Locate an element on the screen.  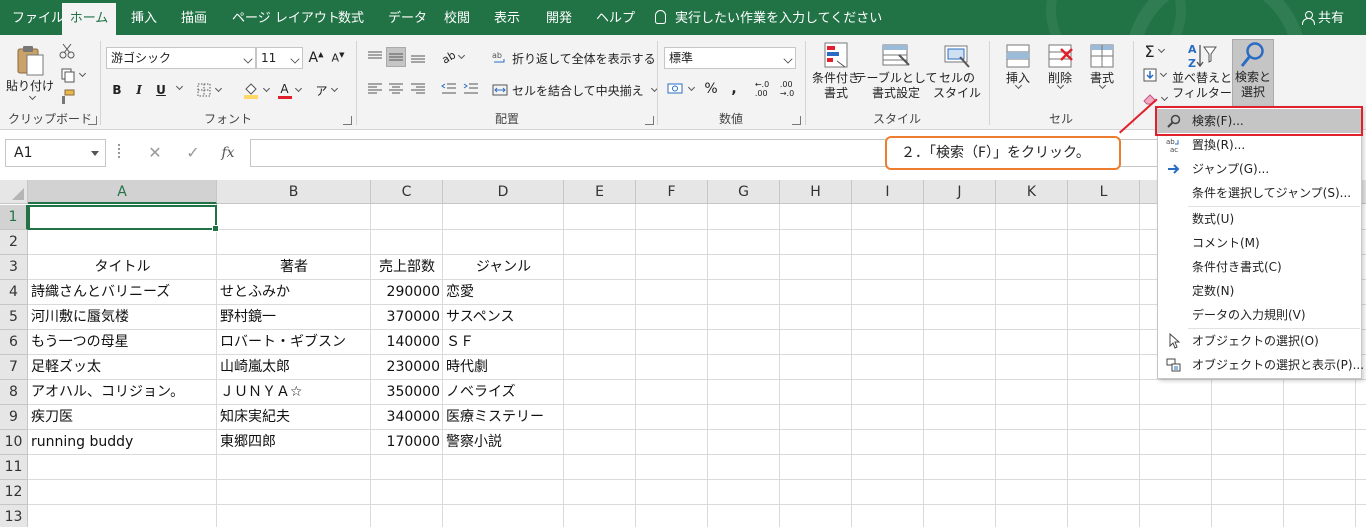
cell-b5: 野村鏡一 is located at coordinates (294, 317).